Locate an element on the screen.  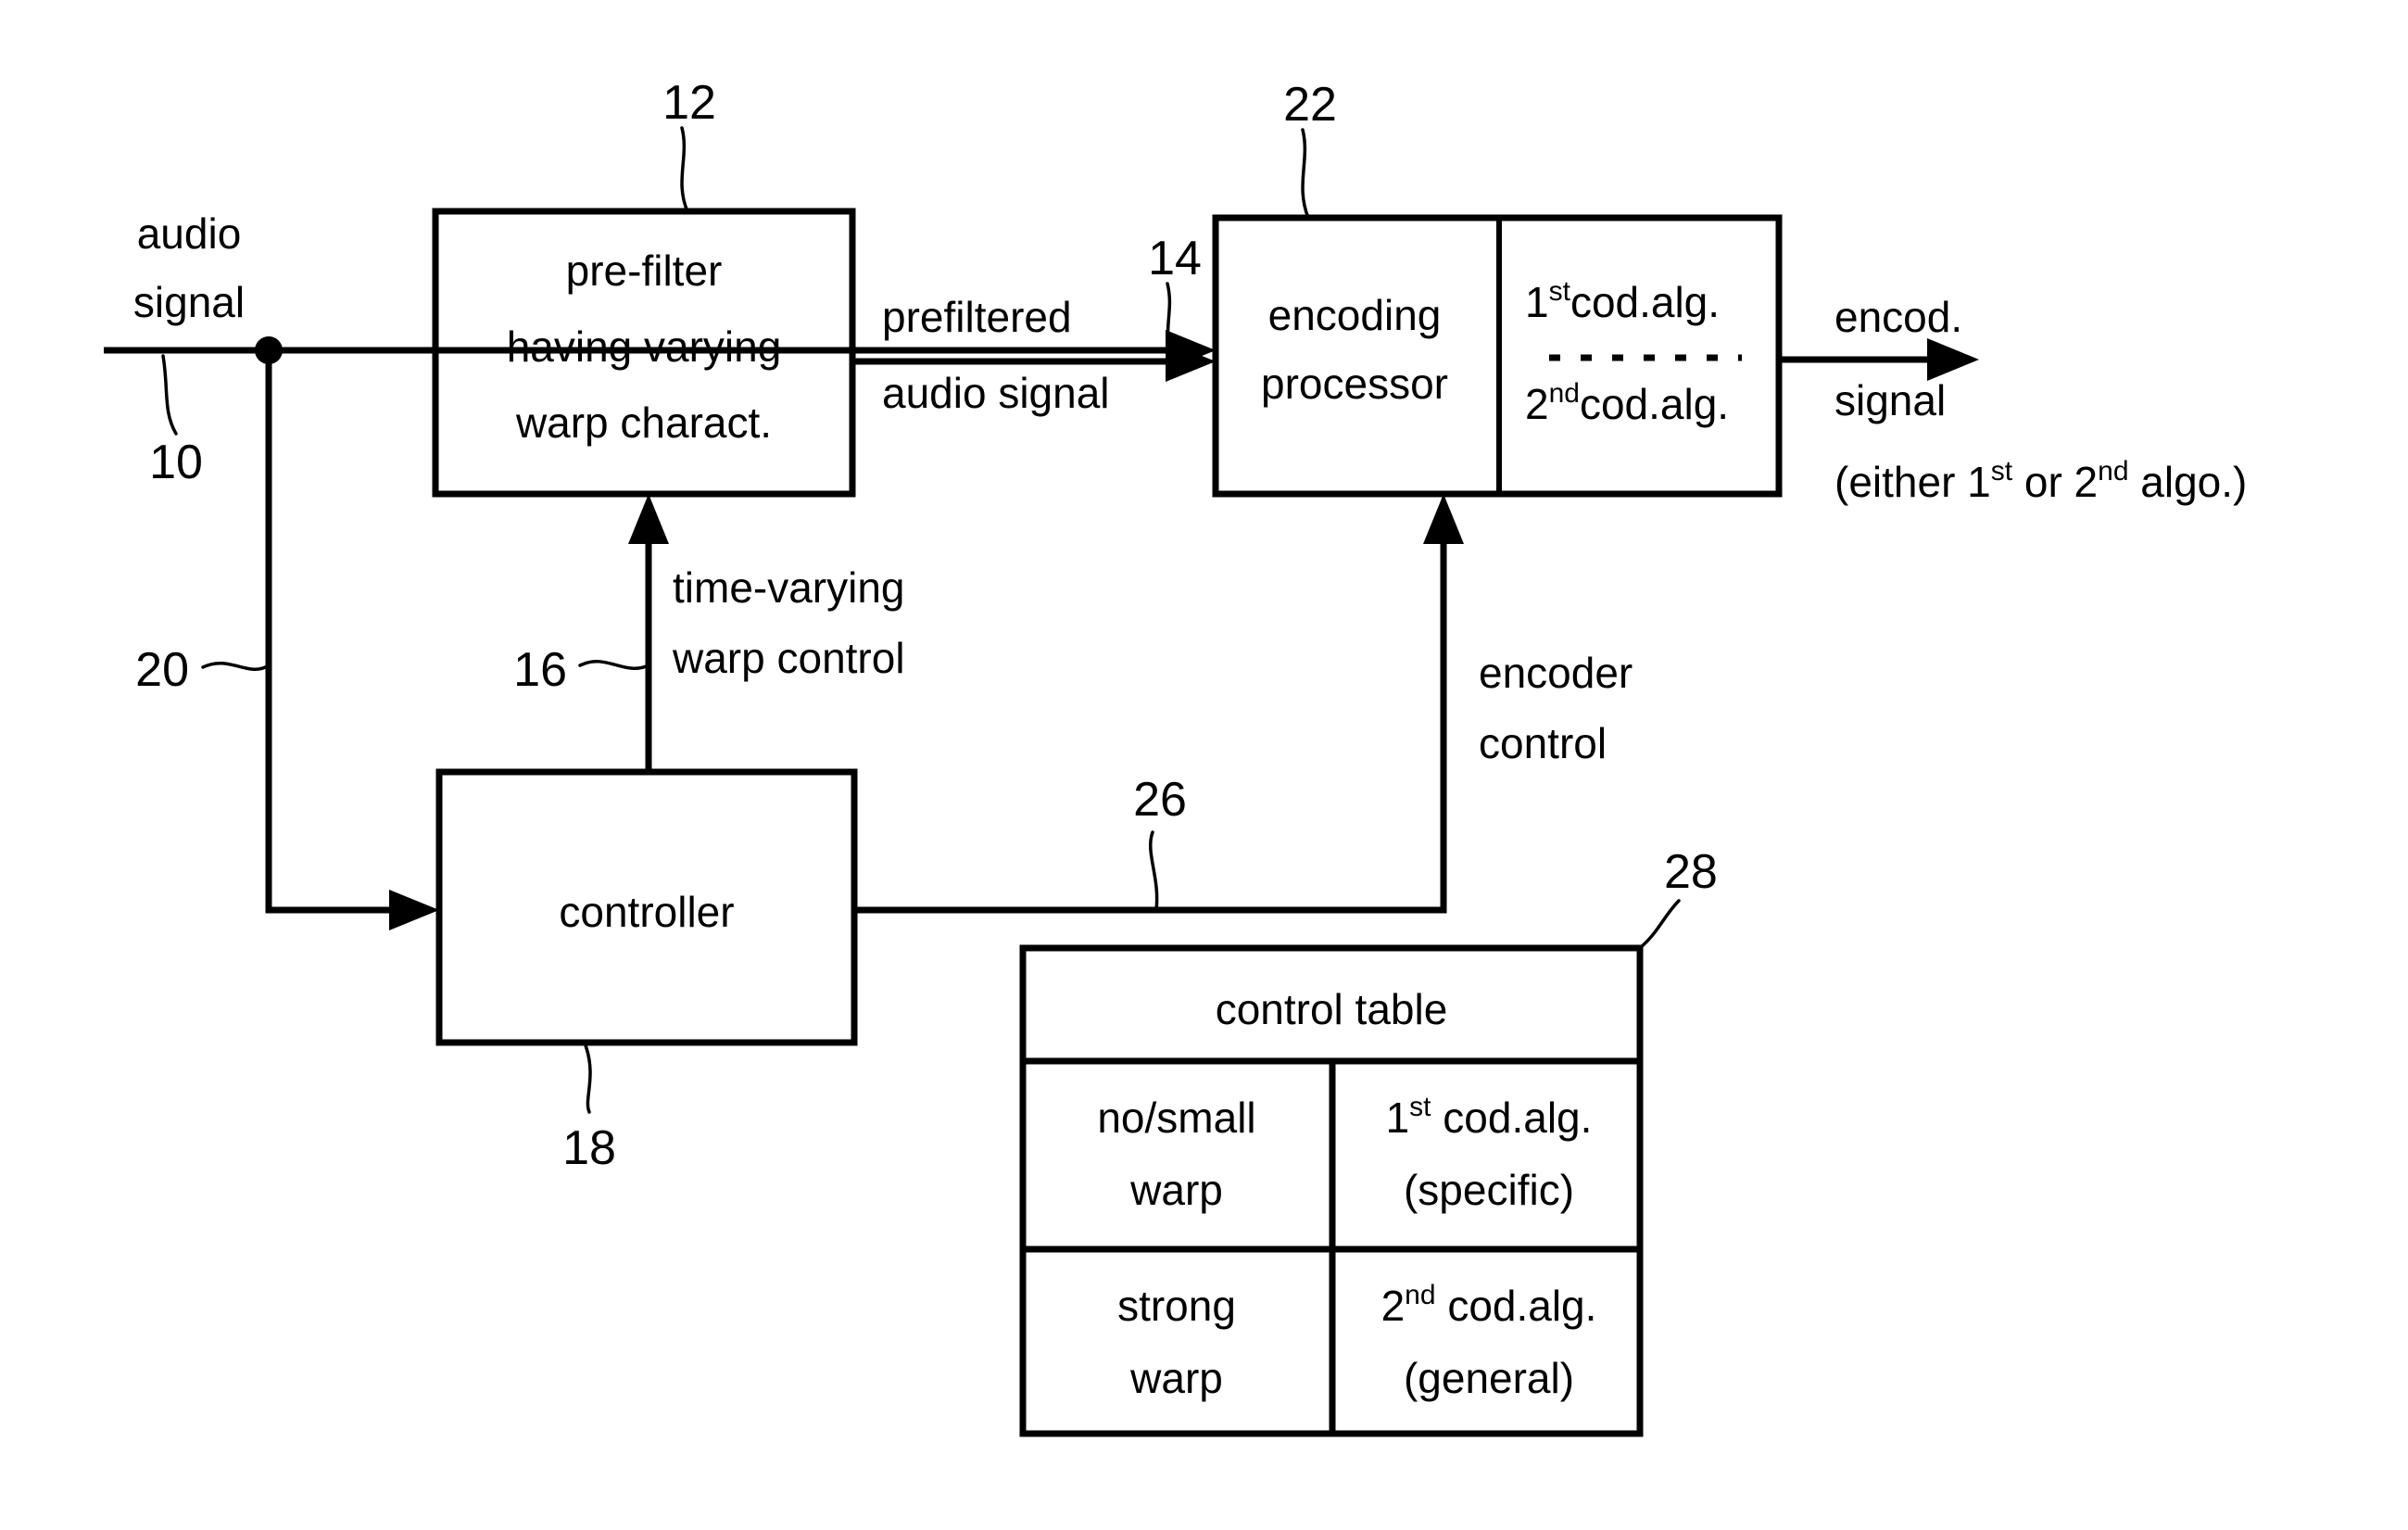
audio-signal-label-line2: signal is located at coordinates (189, 302).